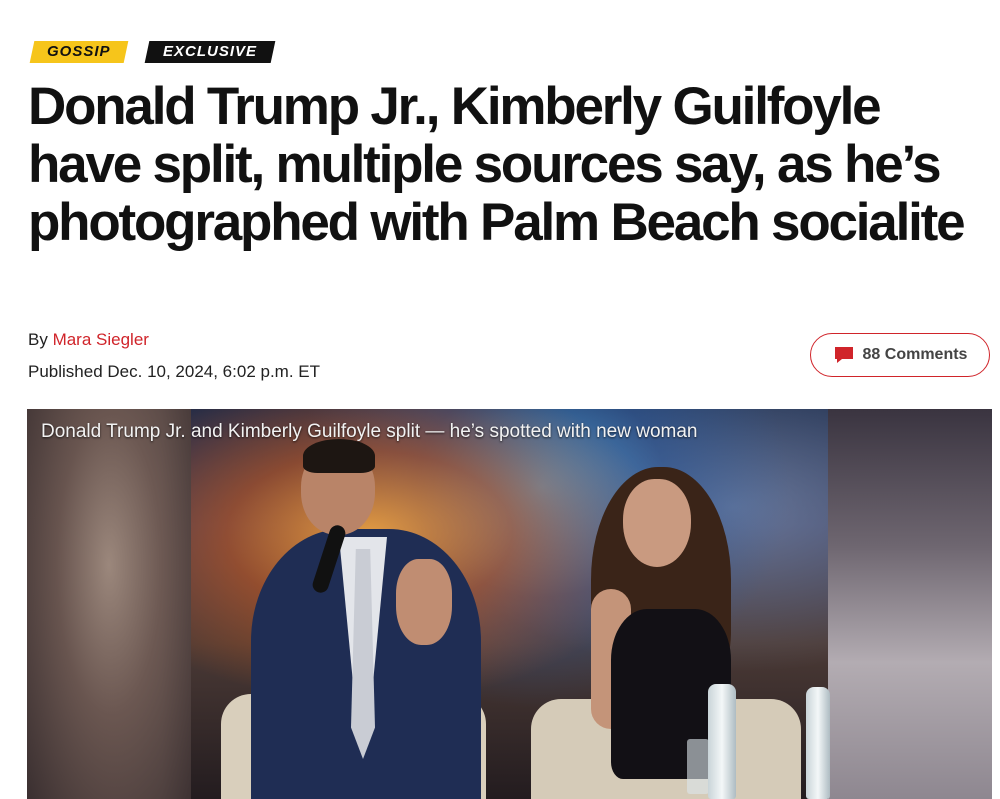  I want to click on video-blur-left, so click(109, 604).